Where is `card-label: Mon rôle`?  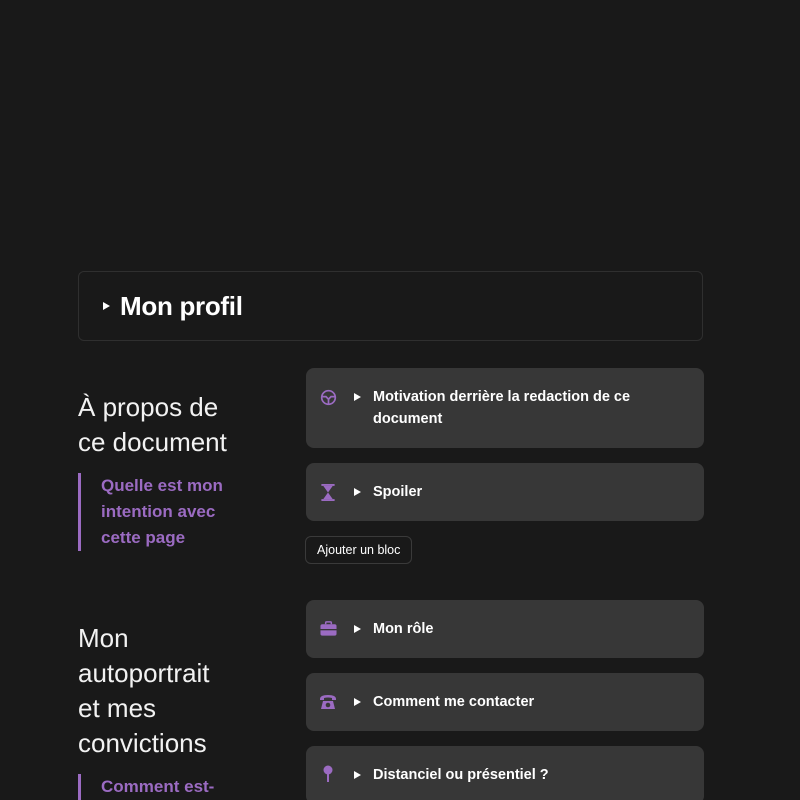 card-label: Mon rôle is located at coordinates (403, 629).